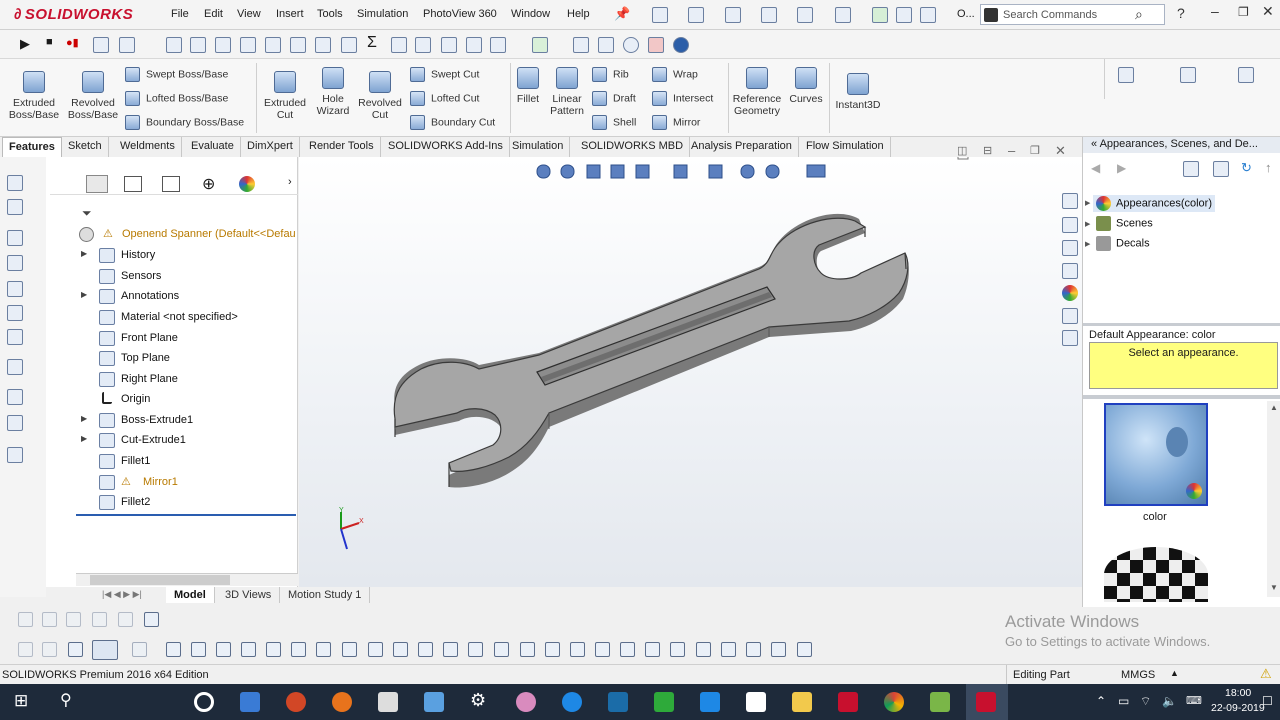 Image resolution: width=1280 pixels, height=720 pixels. Describe the element at coordinates (1011, 150) in the screenshot. I see `viewport-minimize-icon: –` at that location.